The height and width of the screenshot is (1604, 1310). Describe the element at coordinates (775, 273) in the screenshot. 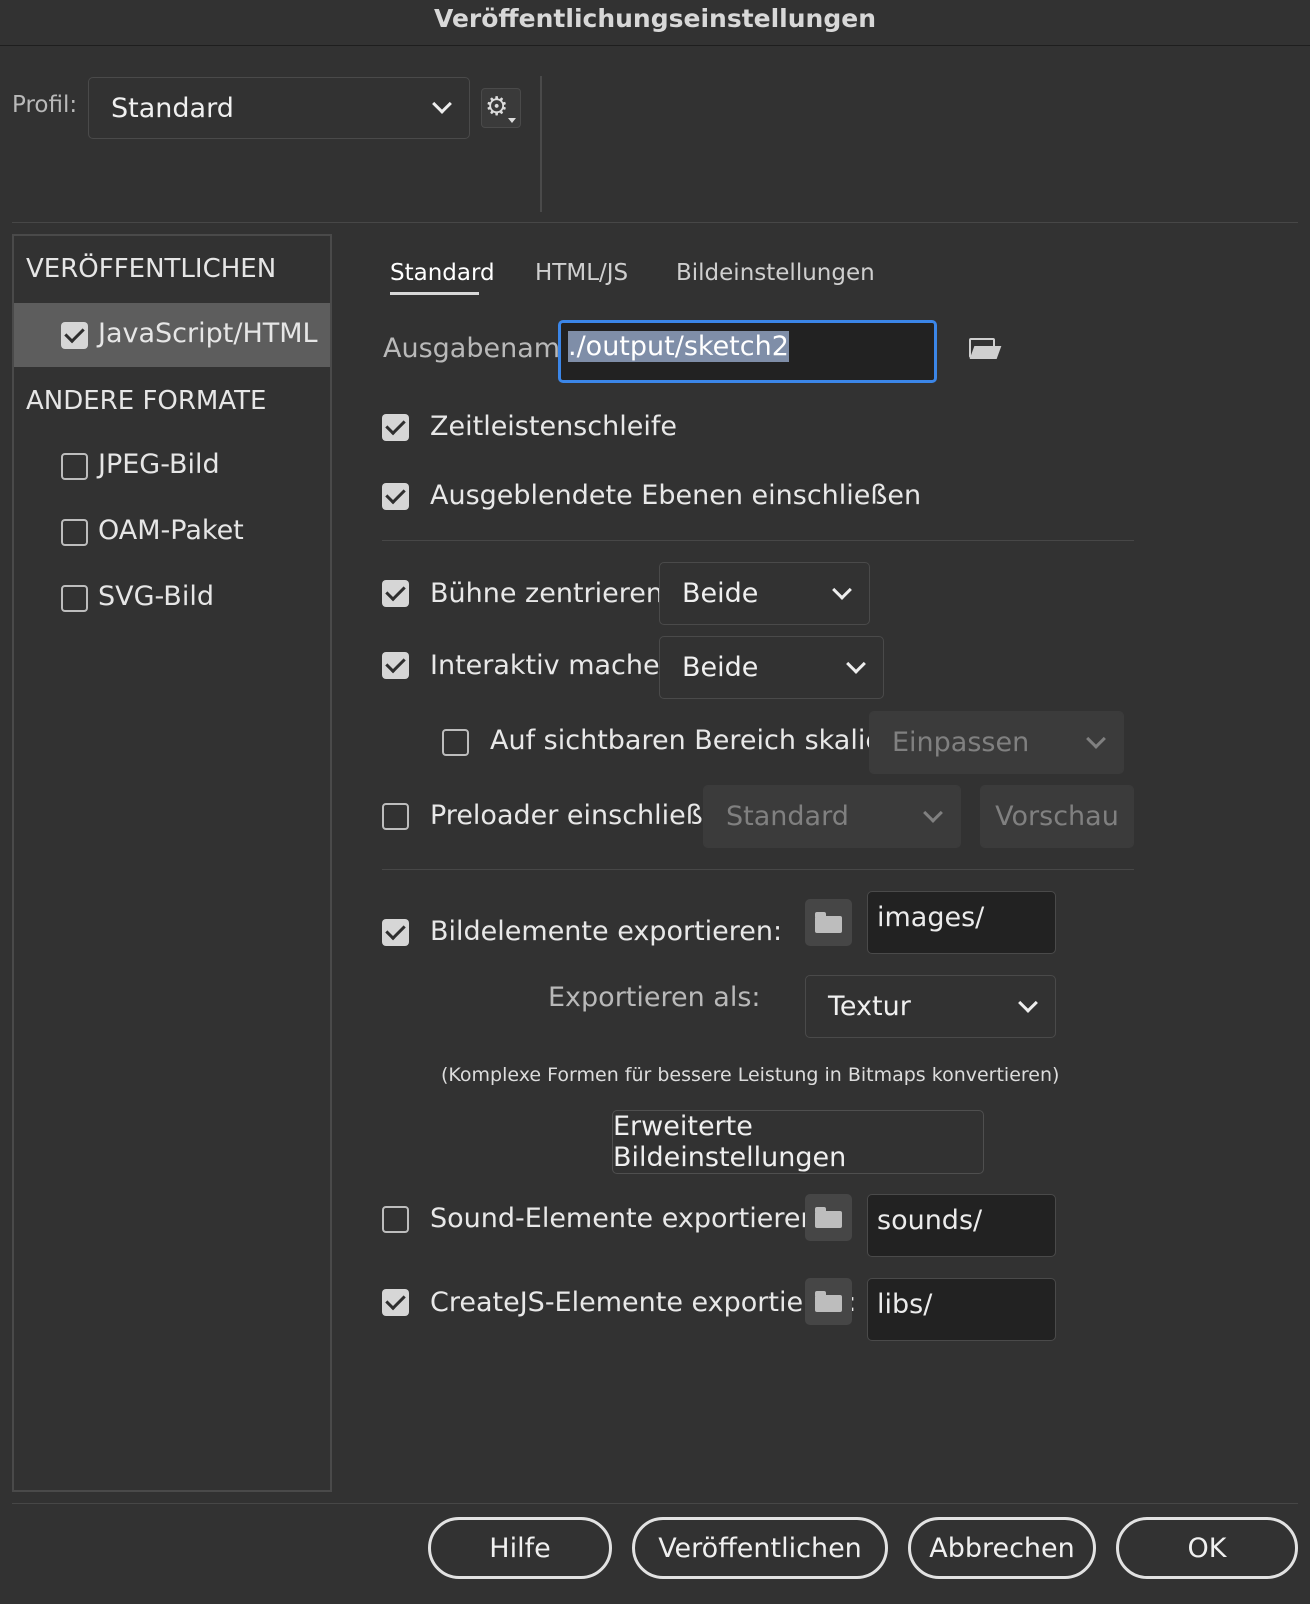

I see `tab-image-settings: Bildeinstellungen` at that location.